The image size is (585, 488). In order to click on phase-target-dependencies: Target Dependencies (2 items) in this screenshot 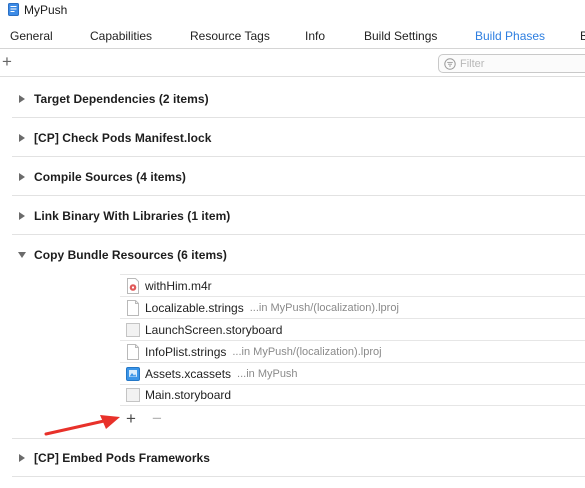, I will do `click(298, 99)`.